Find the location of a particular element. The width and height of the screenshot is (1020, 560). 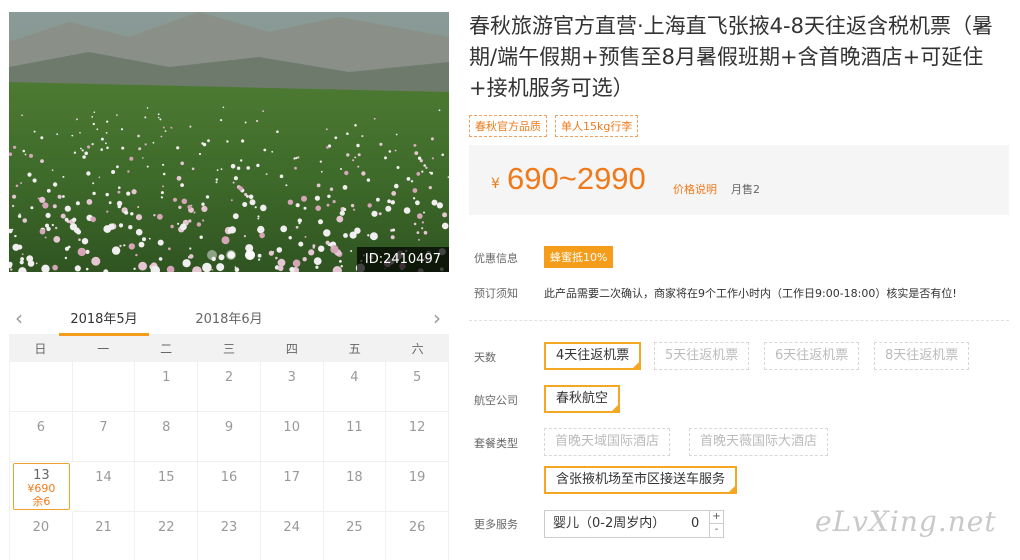

option-package-1: 首晚天域国际酒店 is located at coordinates (607, 442).